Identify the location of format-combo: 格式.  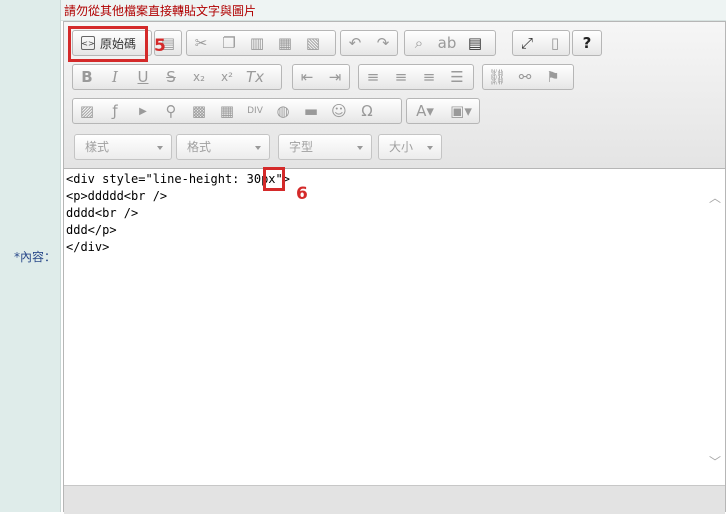
(223, 147).